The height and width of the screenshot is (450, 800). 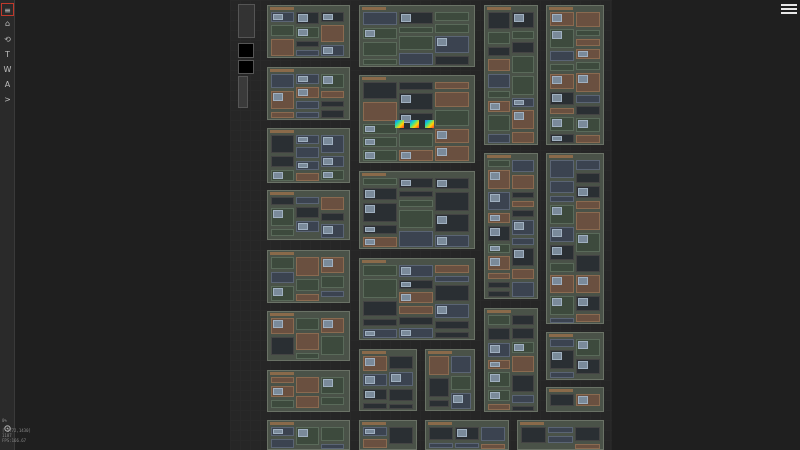 What do you see at coordinates (7, 69) in the screenshot?
I see `workflow-button: W` at bounding box center [7, 69].